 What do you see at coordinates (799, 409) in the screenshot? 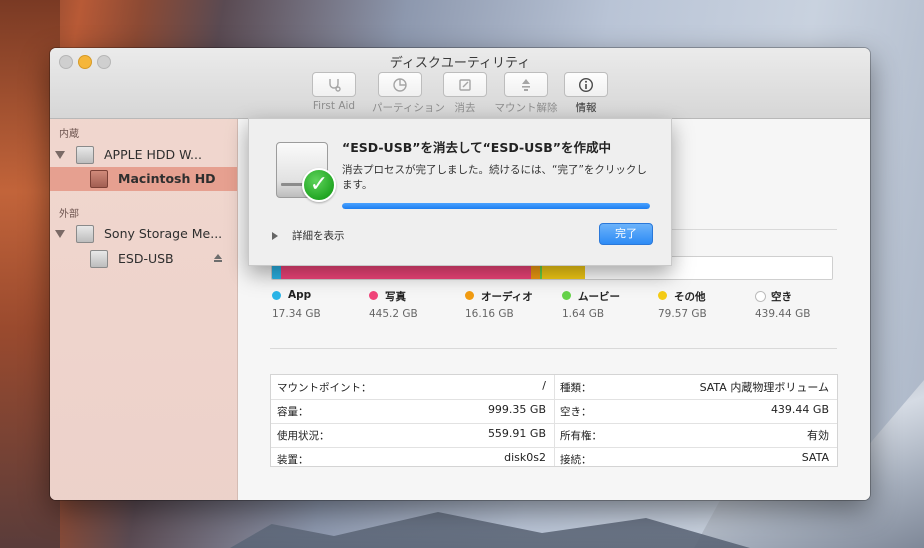
I see `info-value: 439.44 GB` at bounding box center [799, 409].